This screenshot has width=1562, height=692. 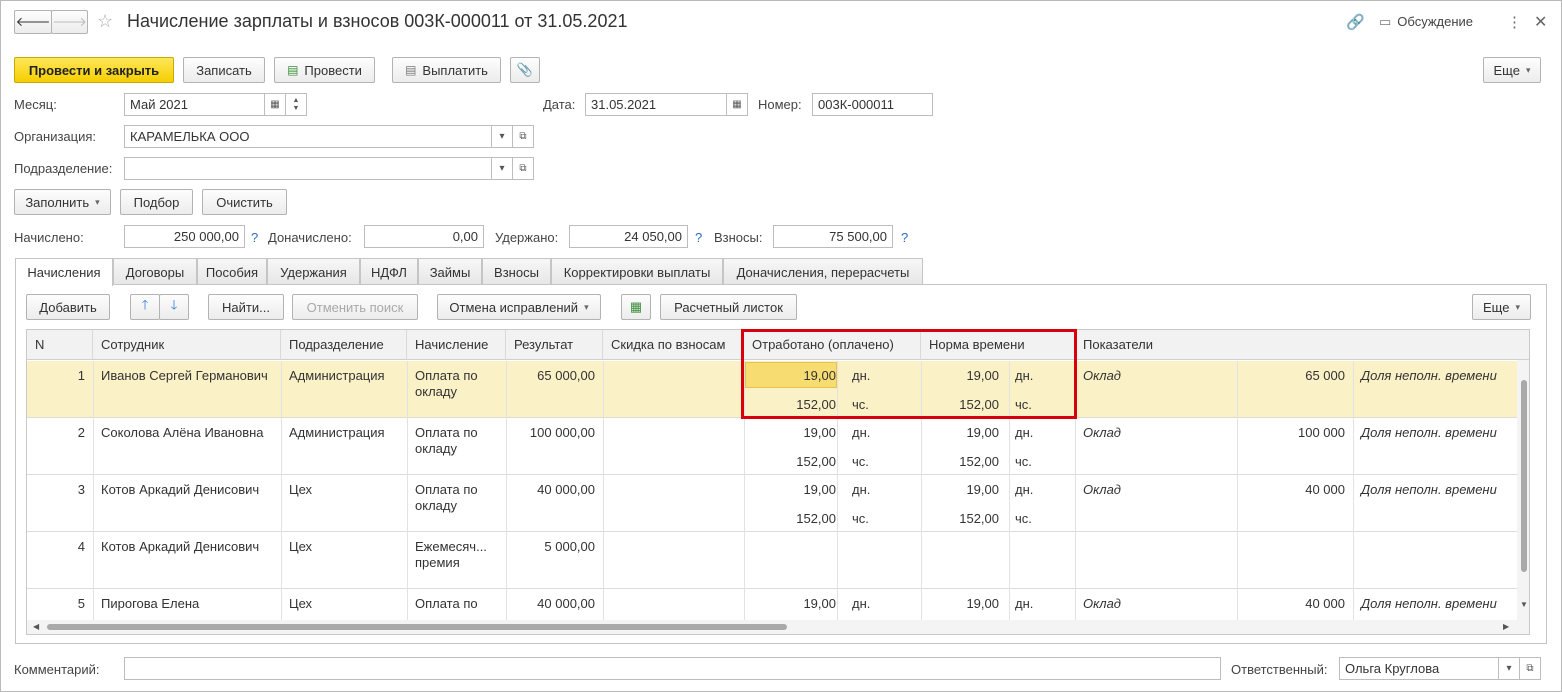 I want to click on responsible-dropdown-icon: ▾, so click(x=1509, y=668).